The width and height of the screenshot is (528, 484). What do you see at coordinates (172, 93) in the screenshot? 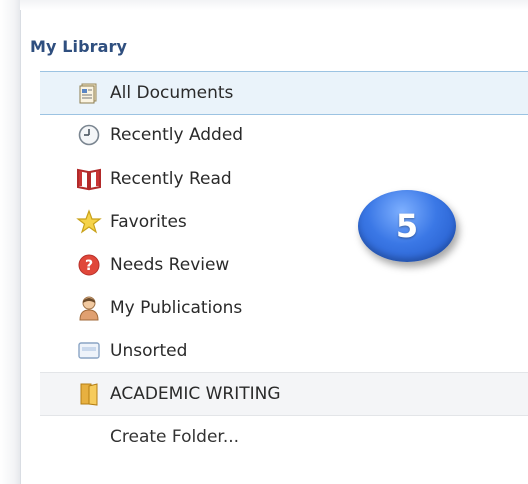
I see `library-item-label: All Documents` at bounding box center [172, 93].